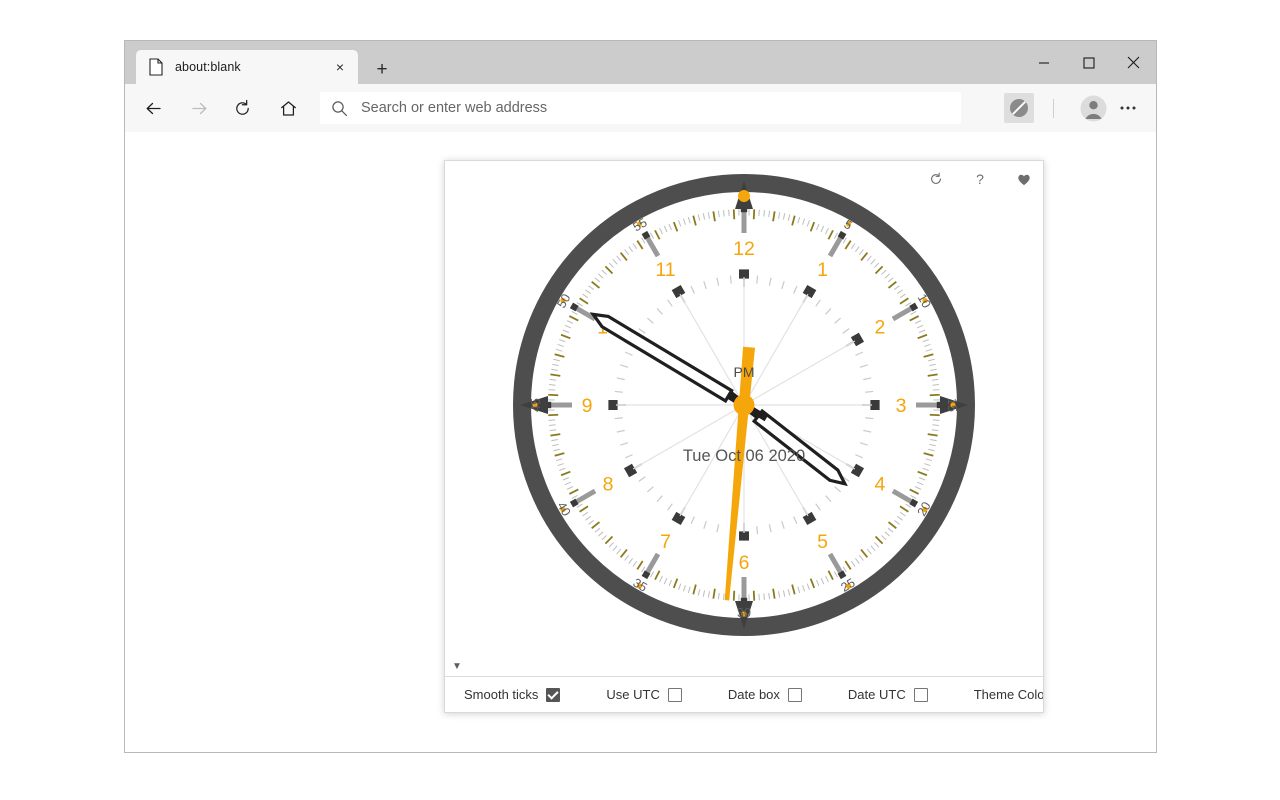  Describe the element at coordinates (744, 613) in the screenshot. I see `minute-numeral: 30` at that location.